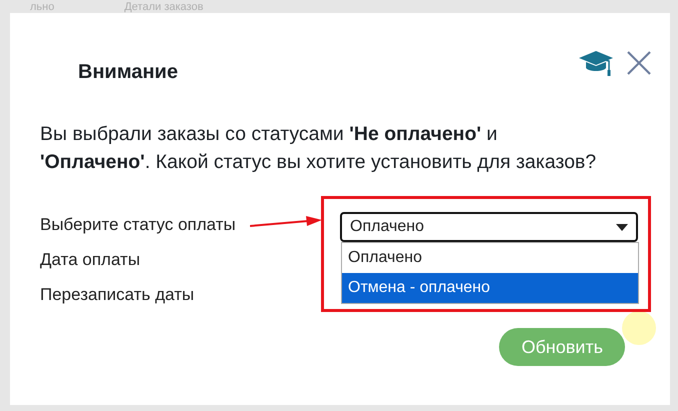  What do you see at coordinates (596, 62) in the screenshot?
I see `graduation-cap-icon` at bounding box center [596, 62].